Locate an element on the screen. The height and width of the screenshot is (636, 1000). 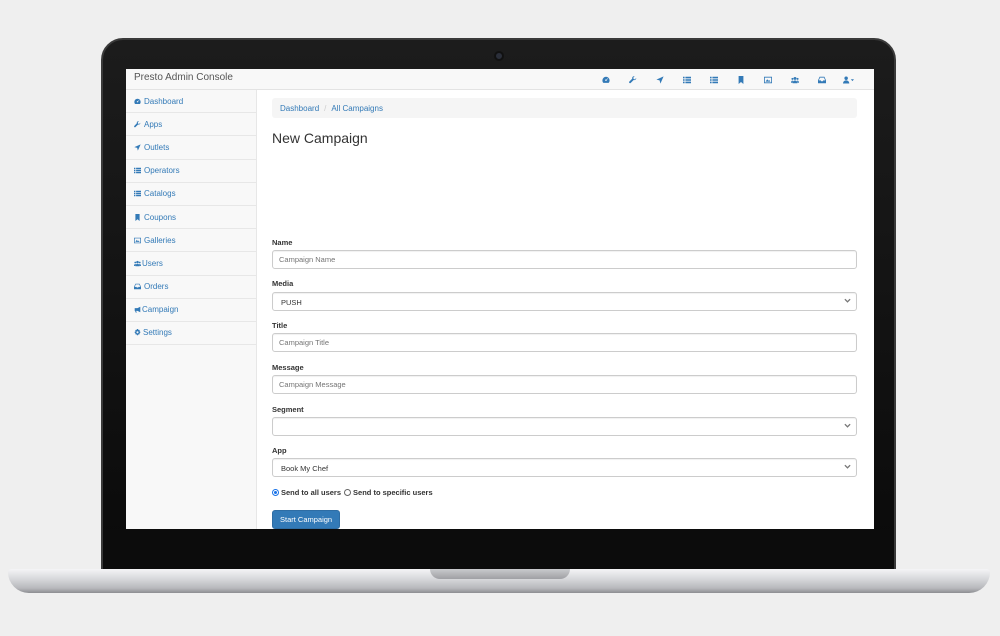
sidebar-item-coupons: Coupons is located at coordinates (191, 218).